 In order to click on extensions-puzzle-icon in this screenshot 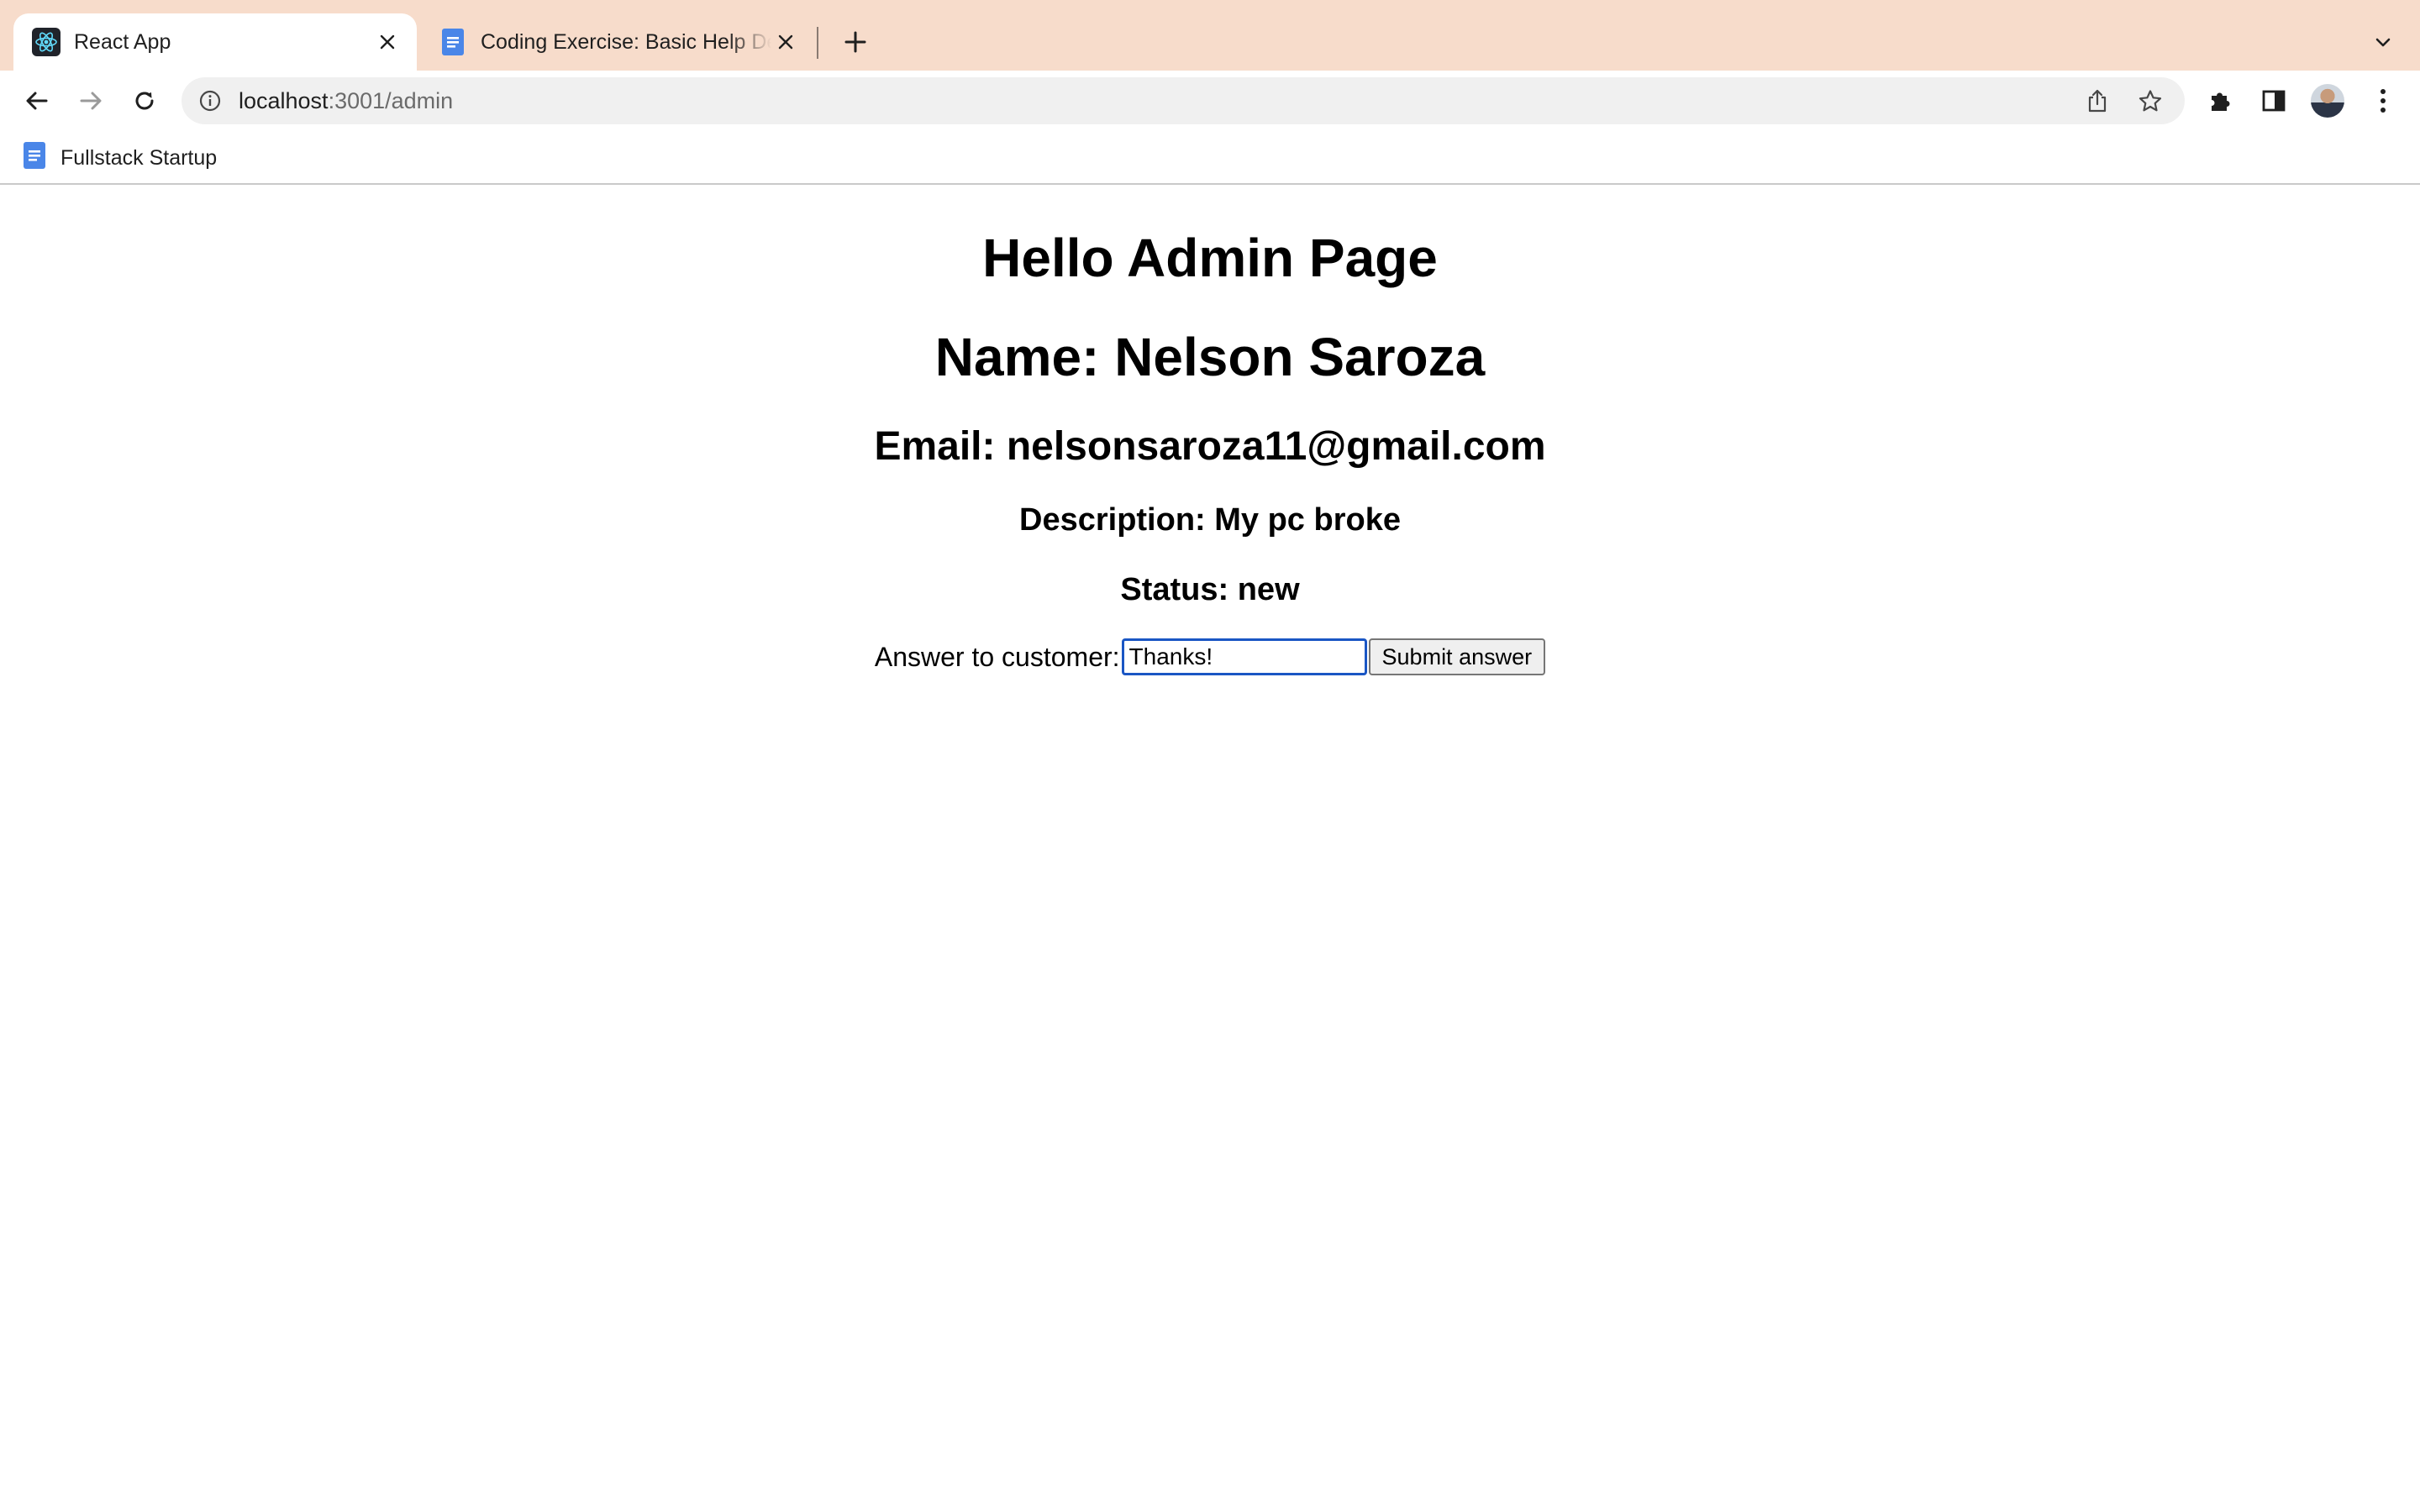, I will do `click(2220, 100)`.